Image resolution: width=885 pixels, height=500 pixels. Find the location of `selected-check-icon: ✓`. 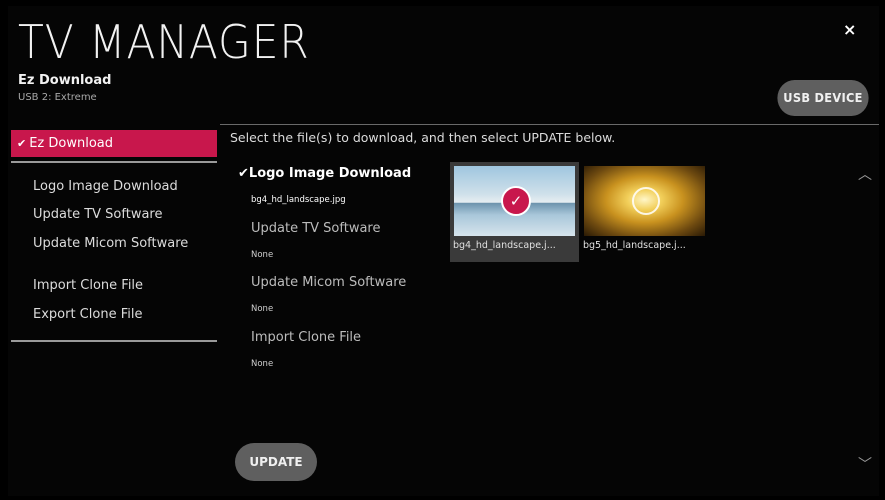

selected-check-icon: ✓ is located at coordinates (516, 201).